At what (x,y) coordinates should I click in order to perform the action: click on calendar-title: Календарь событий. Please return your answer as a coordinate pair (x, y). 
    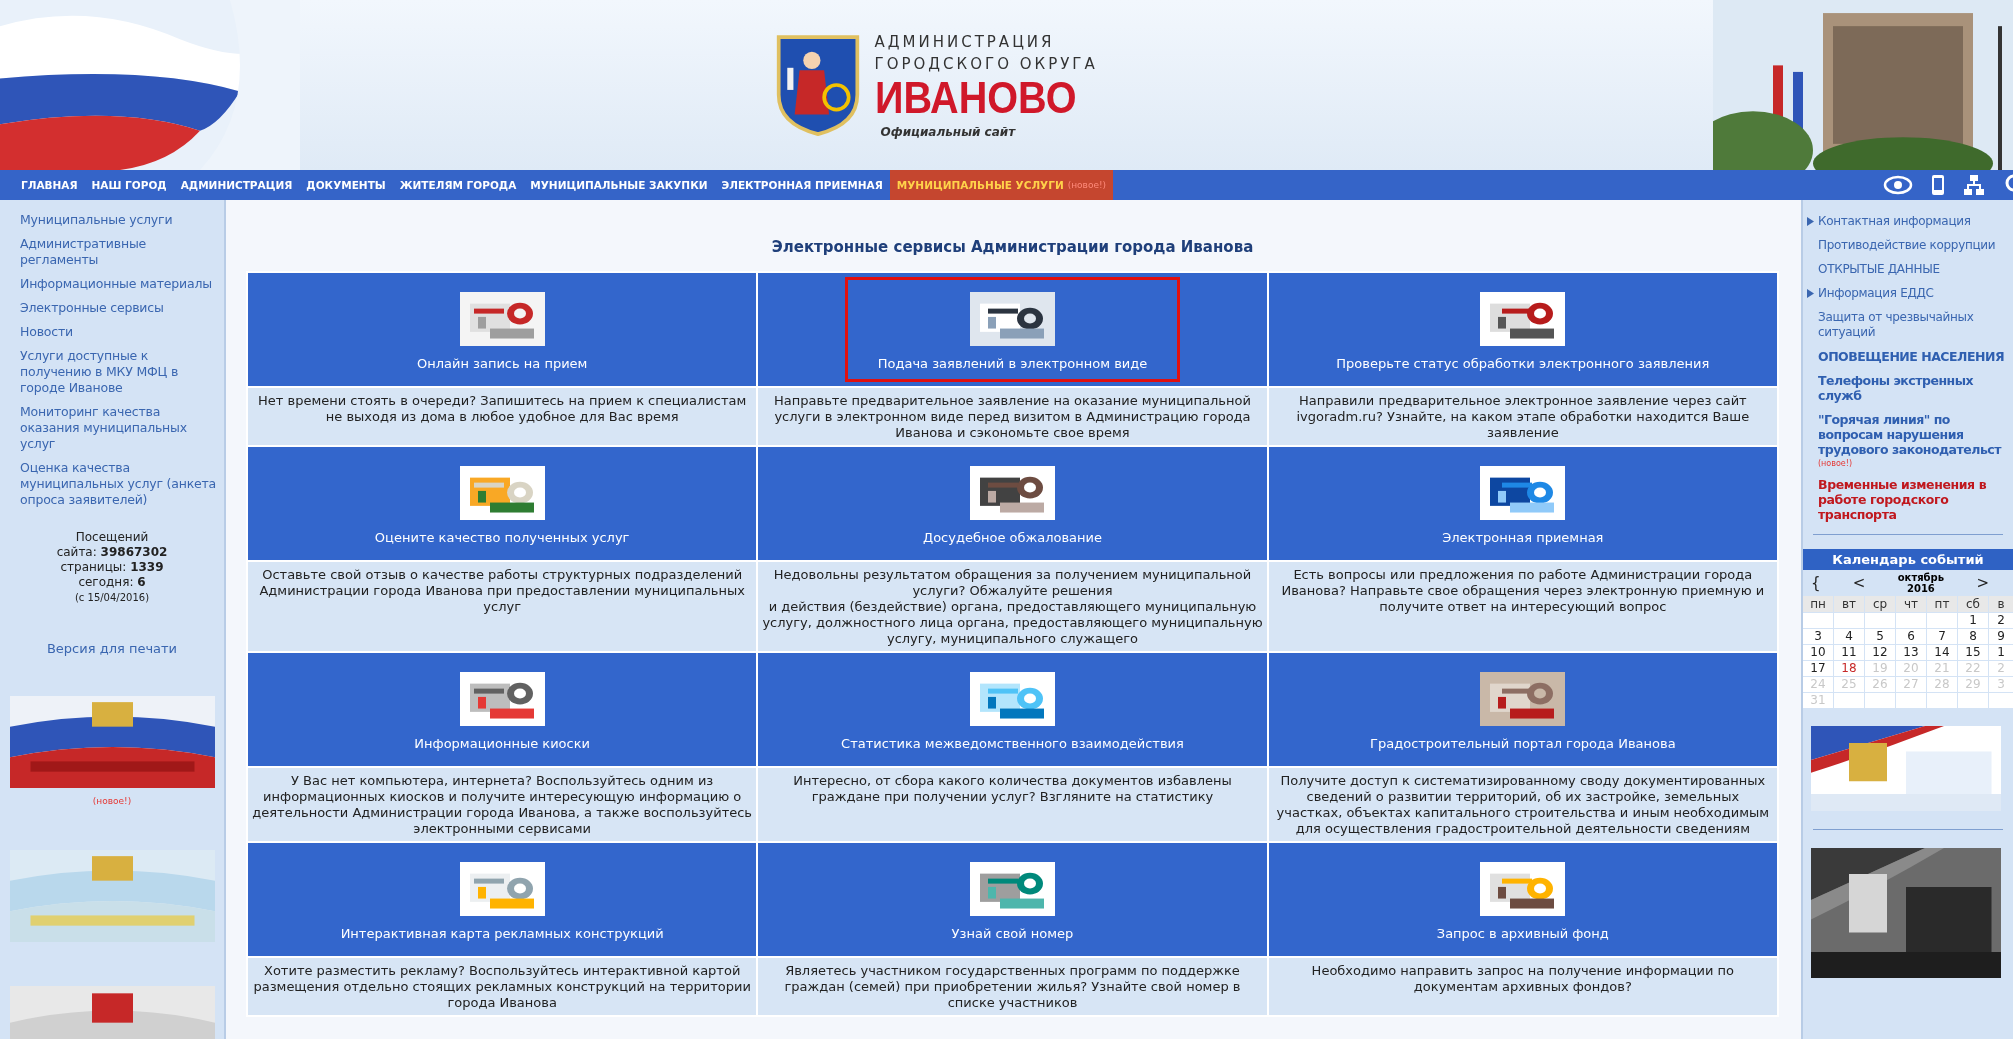
    Looking at the image, I should click on (1908, 559).